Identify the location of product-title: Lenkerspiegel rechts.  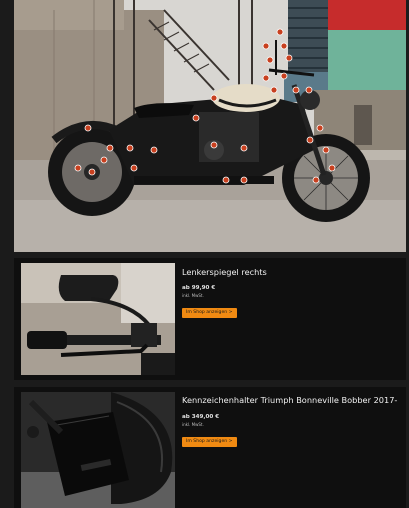
(224, 272).